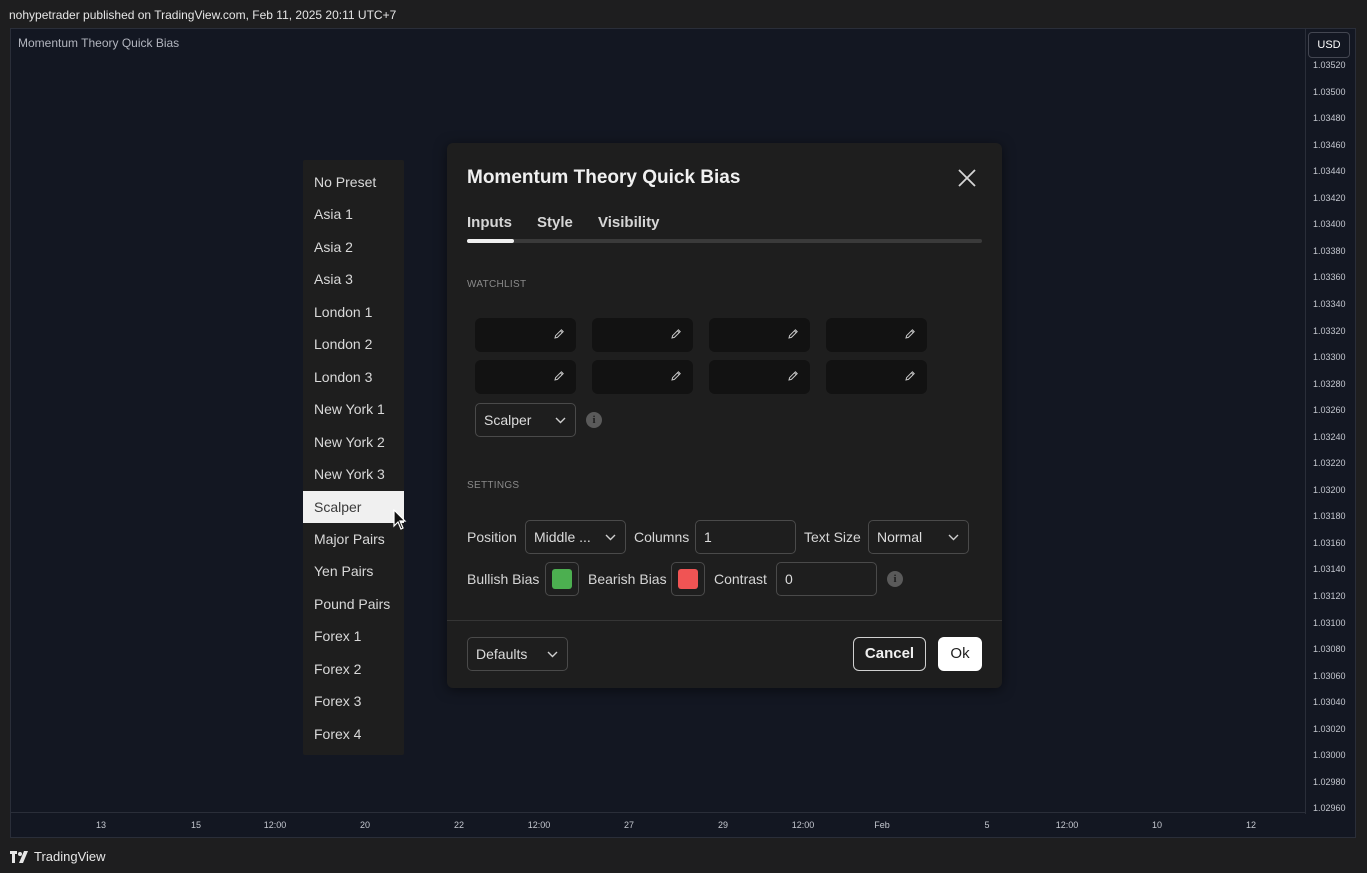  I want to click on tab-visibility: Visibility, so click(628, 222).